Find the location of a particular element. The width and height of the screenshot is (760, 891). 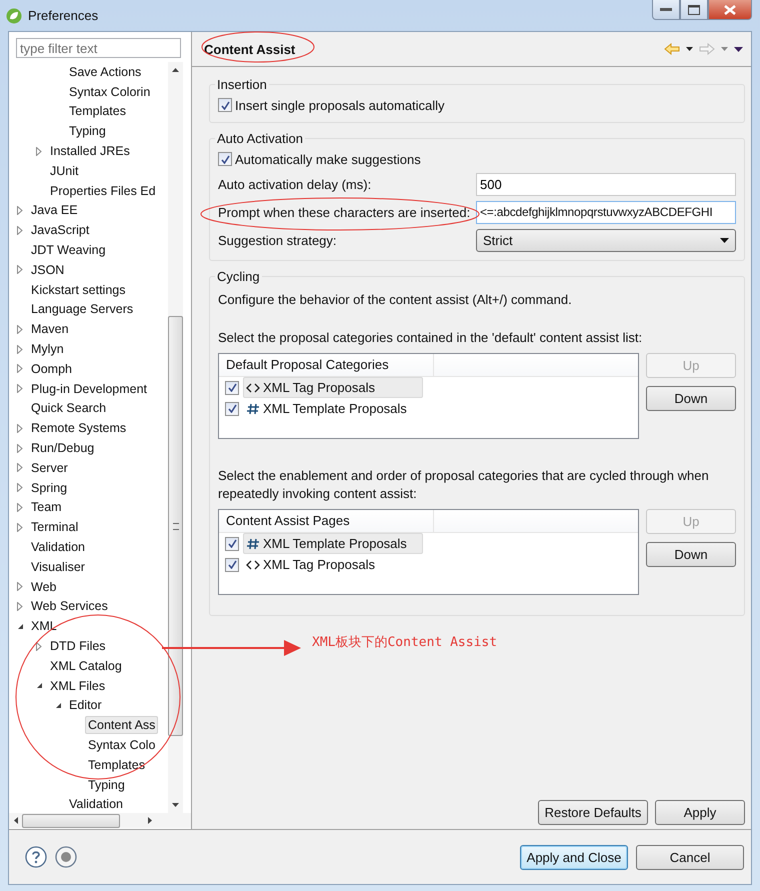

tree-item: Web is located at coordinates (44, 587).